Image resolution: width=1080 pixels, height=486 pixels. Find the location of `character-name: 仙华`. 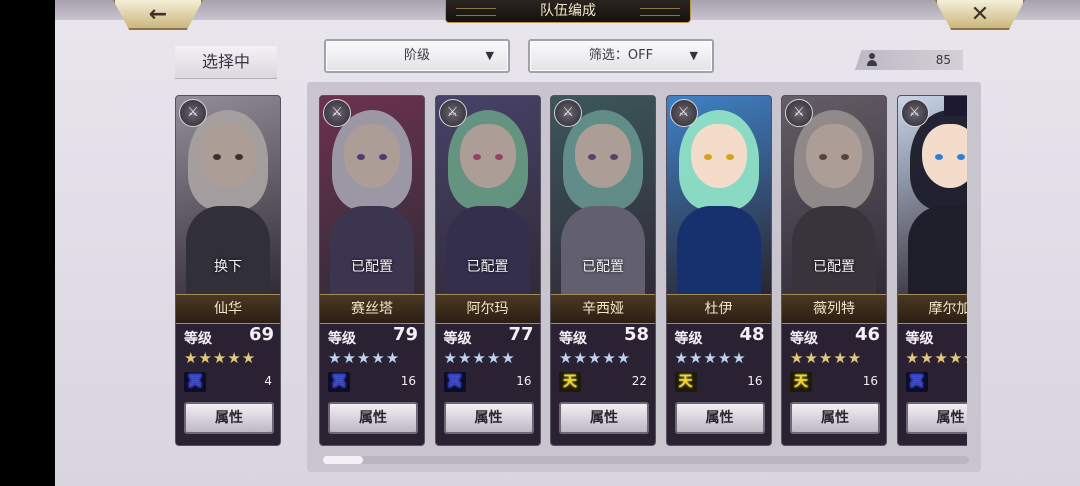

character-name: 仙华 is located at coordinates (228, 309).